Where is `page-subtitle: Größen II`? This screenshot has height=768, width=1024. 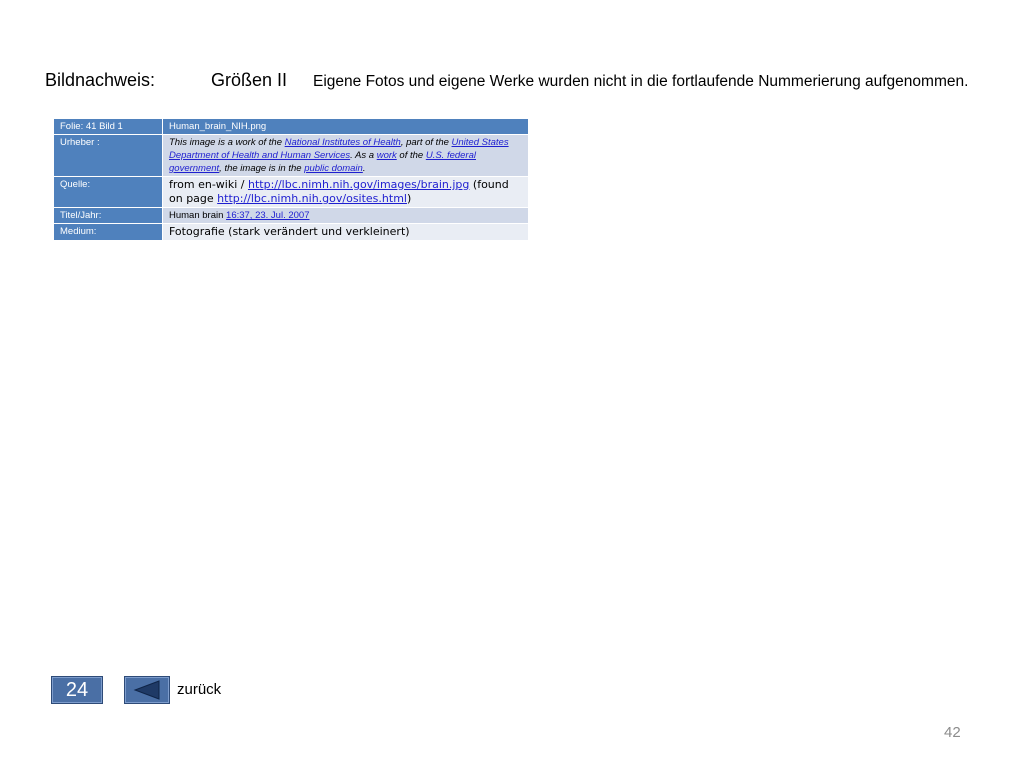
page-subtitle: Größen II is located at coordinates (249, 80).